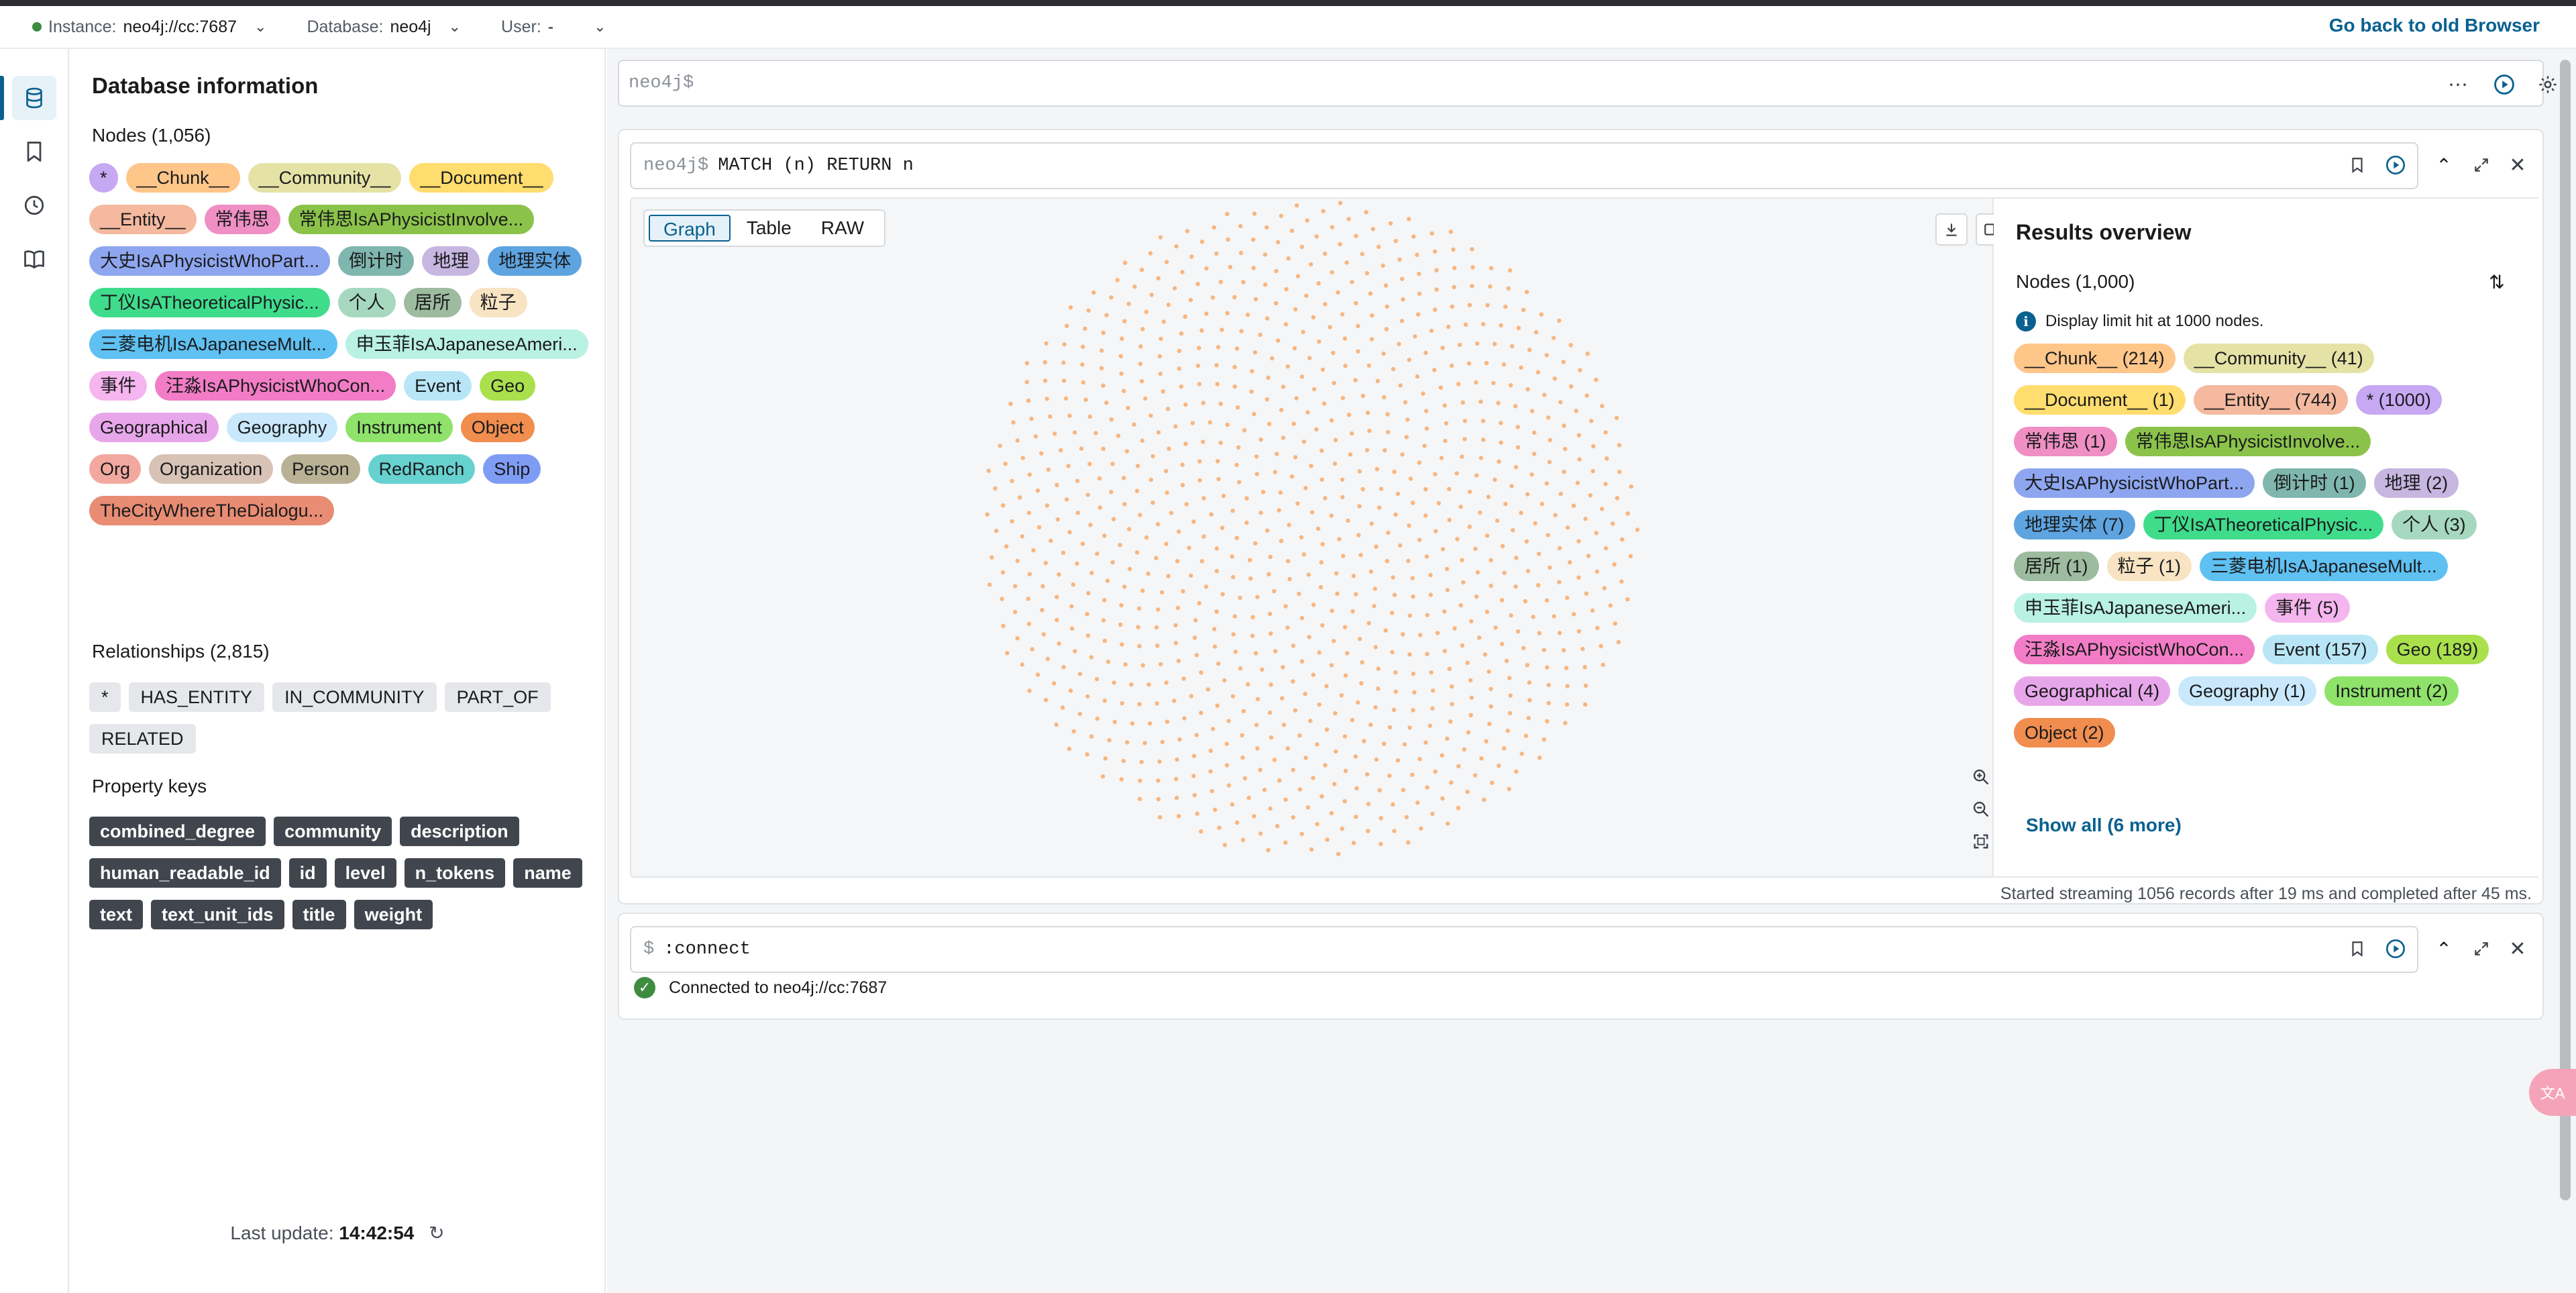  What do you see at coordinates (354, 697) in the screenshot?
I see `relationship-type-chip: IN_COMMUNITY` at bounding box center [354, 697].